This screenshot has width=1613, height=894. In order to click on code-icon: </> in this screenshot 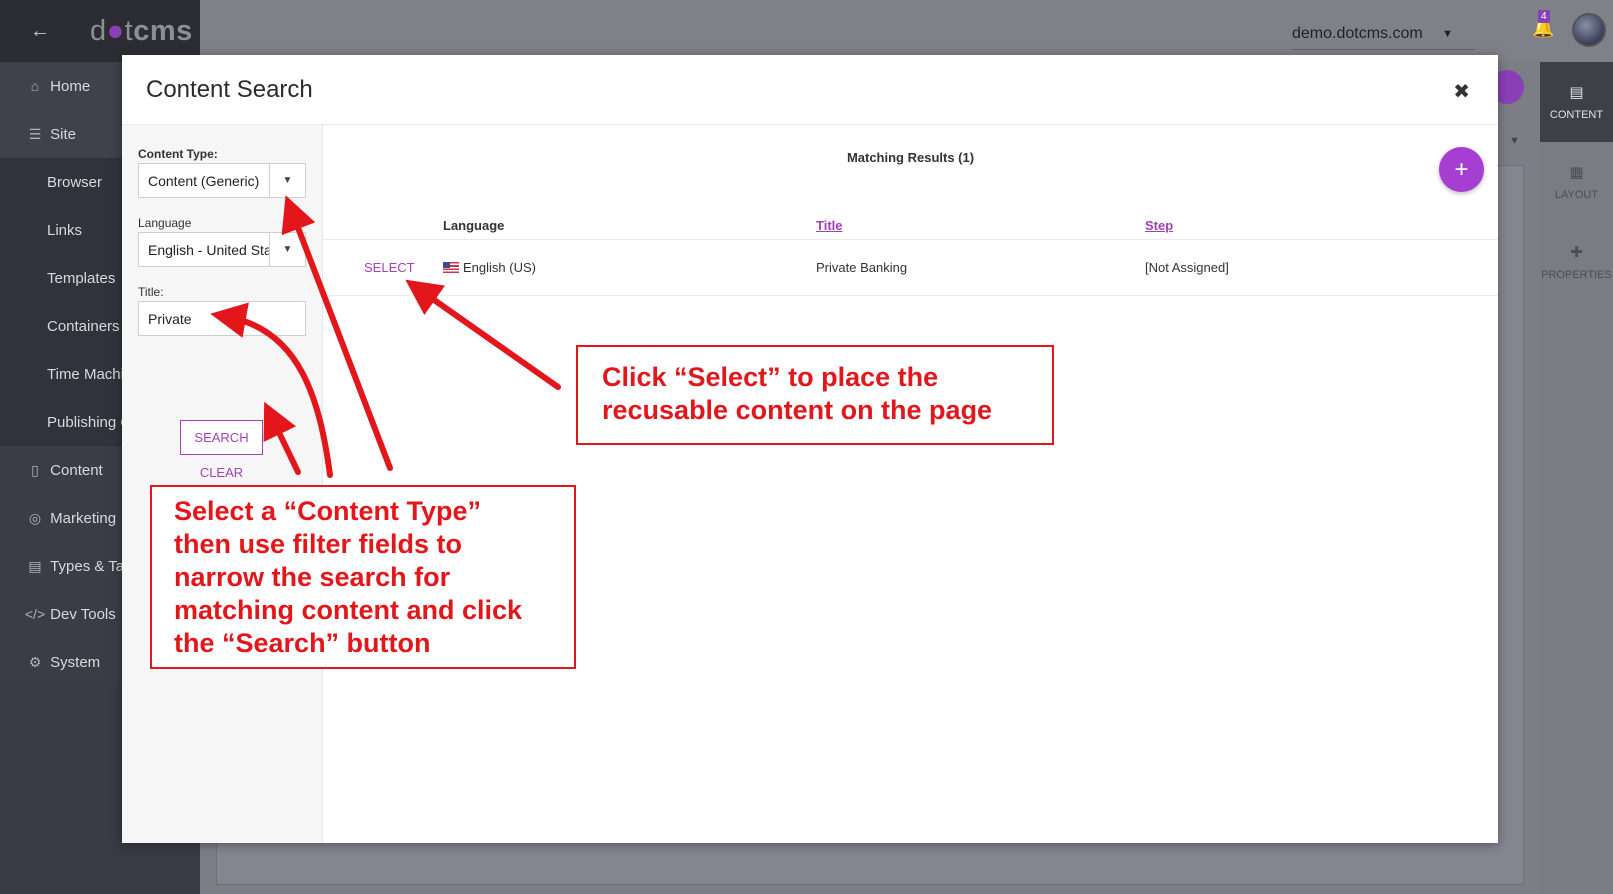, I will do `click(35, 614)`.